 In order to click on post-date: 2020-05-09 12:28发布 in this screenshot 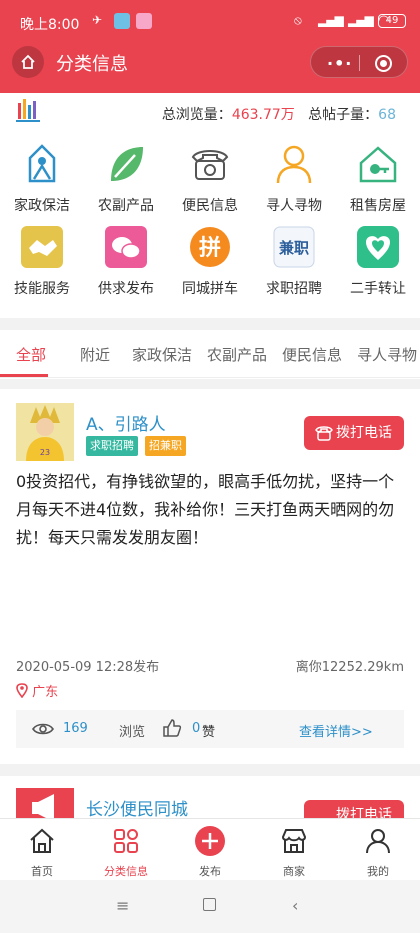, I will do `click(88, 667)`.